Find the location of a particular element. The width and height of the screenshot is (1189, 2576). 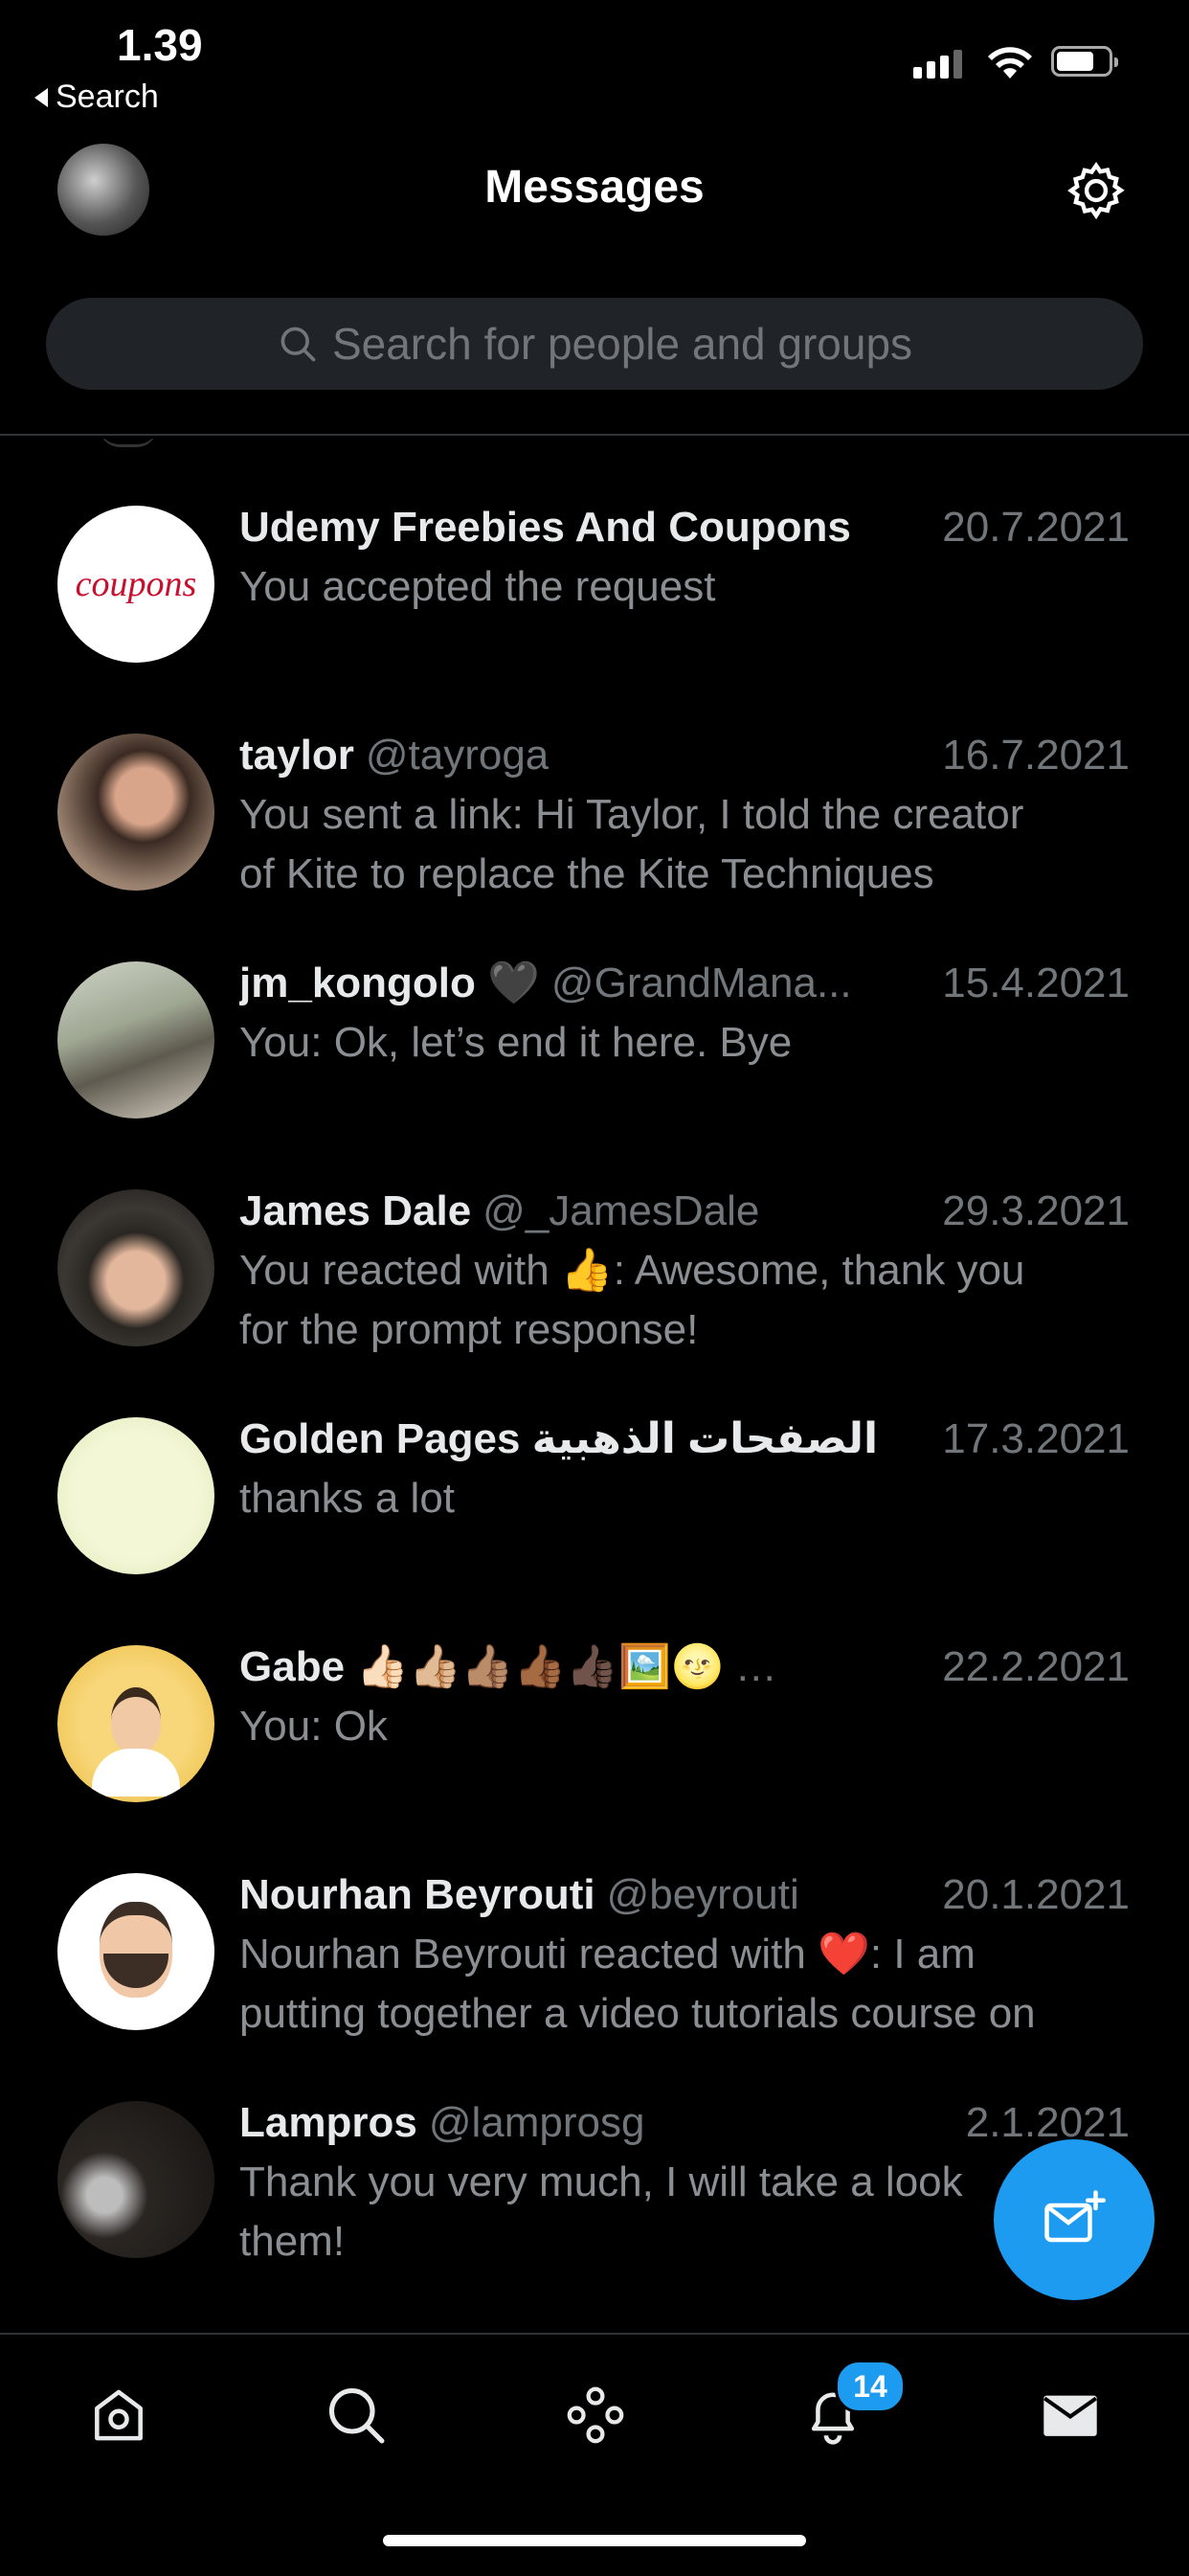

conversation-name: Gabe 👍🏻👍🏼👍🏽👍🏾👍🏿🖼️🌝 is located at coordinates (481, 1666).